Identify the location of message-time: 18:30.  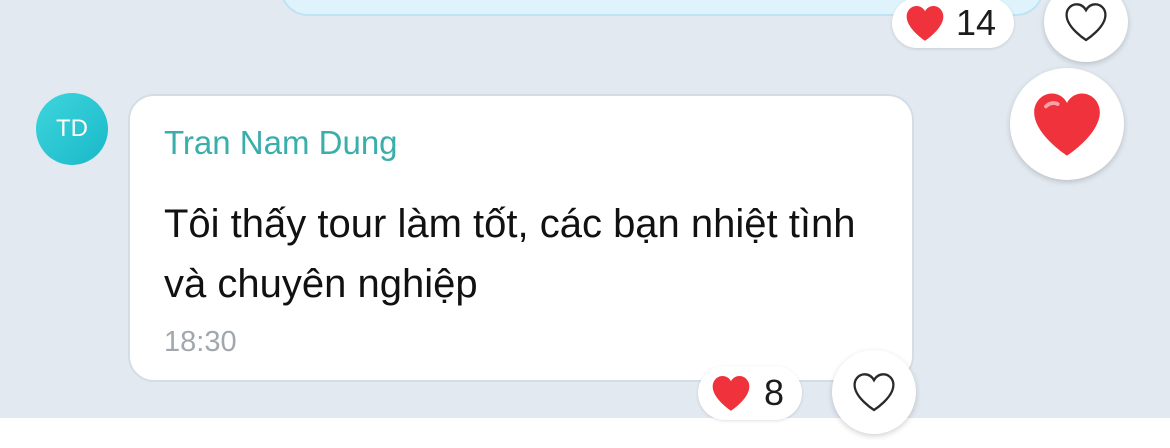
(200, 342).